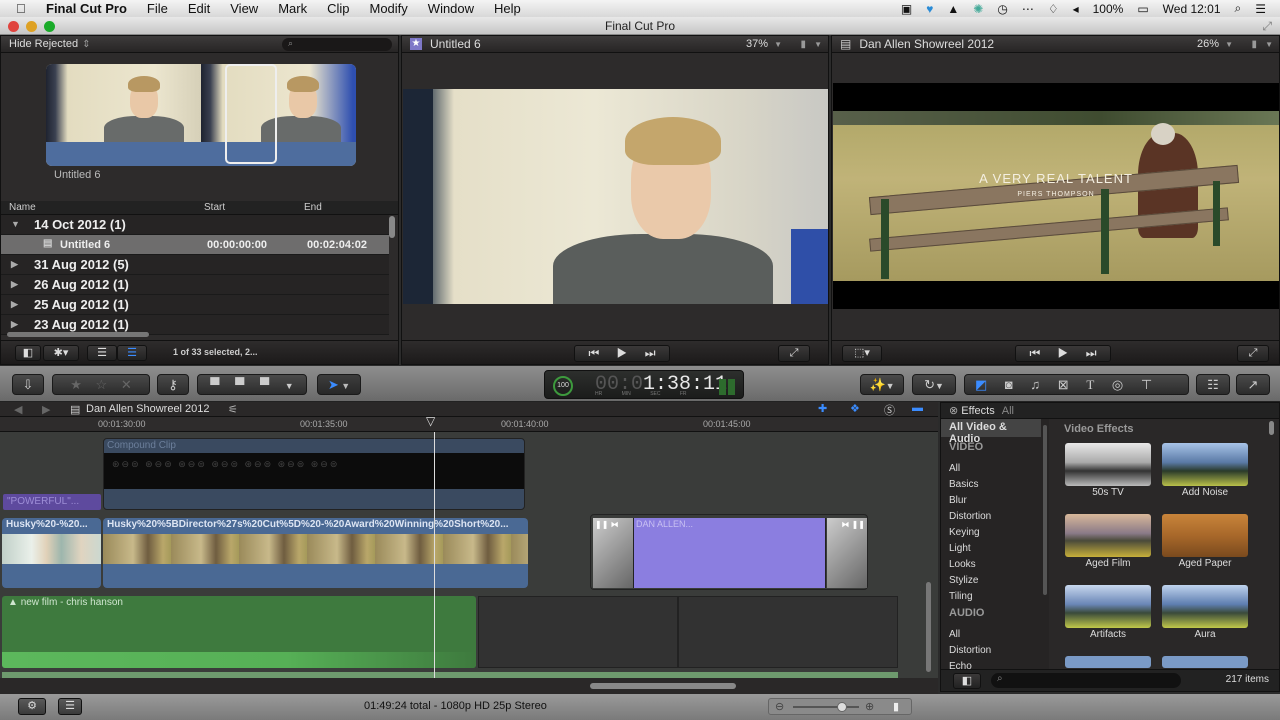  I want to click on menu-help: Help, so click(507, 8).